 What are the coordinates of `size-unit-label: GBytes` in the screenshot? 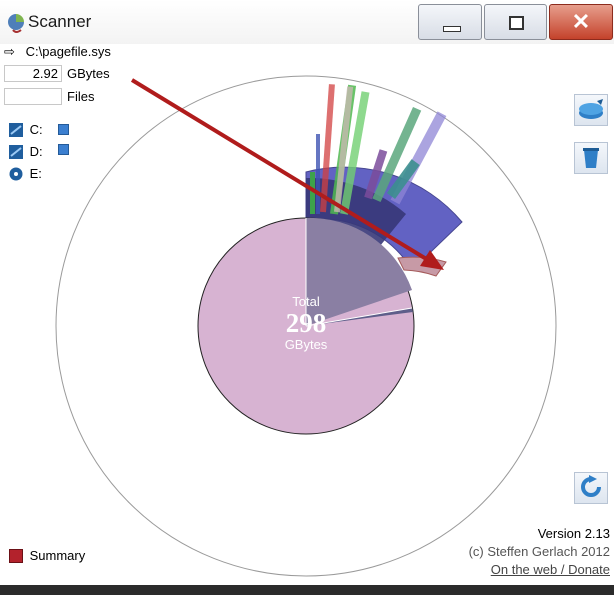 It's located at (88, 73).